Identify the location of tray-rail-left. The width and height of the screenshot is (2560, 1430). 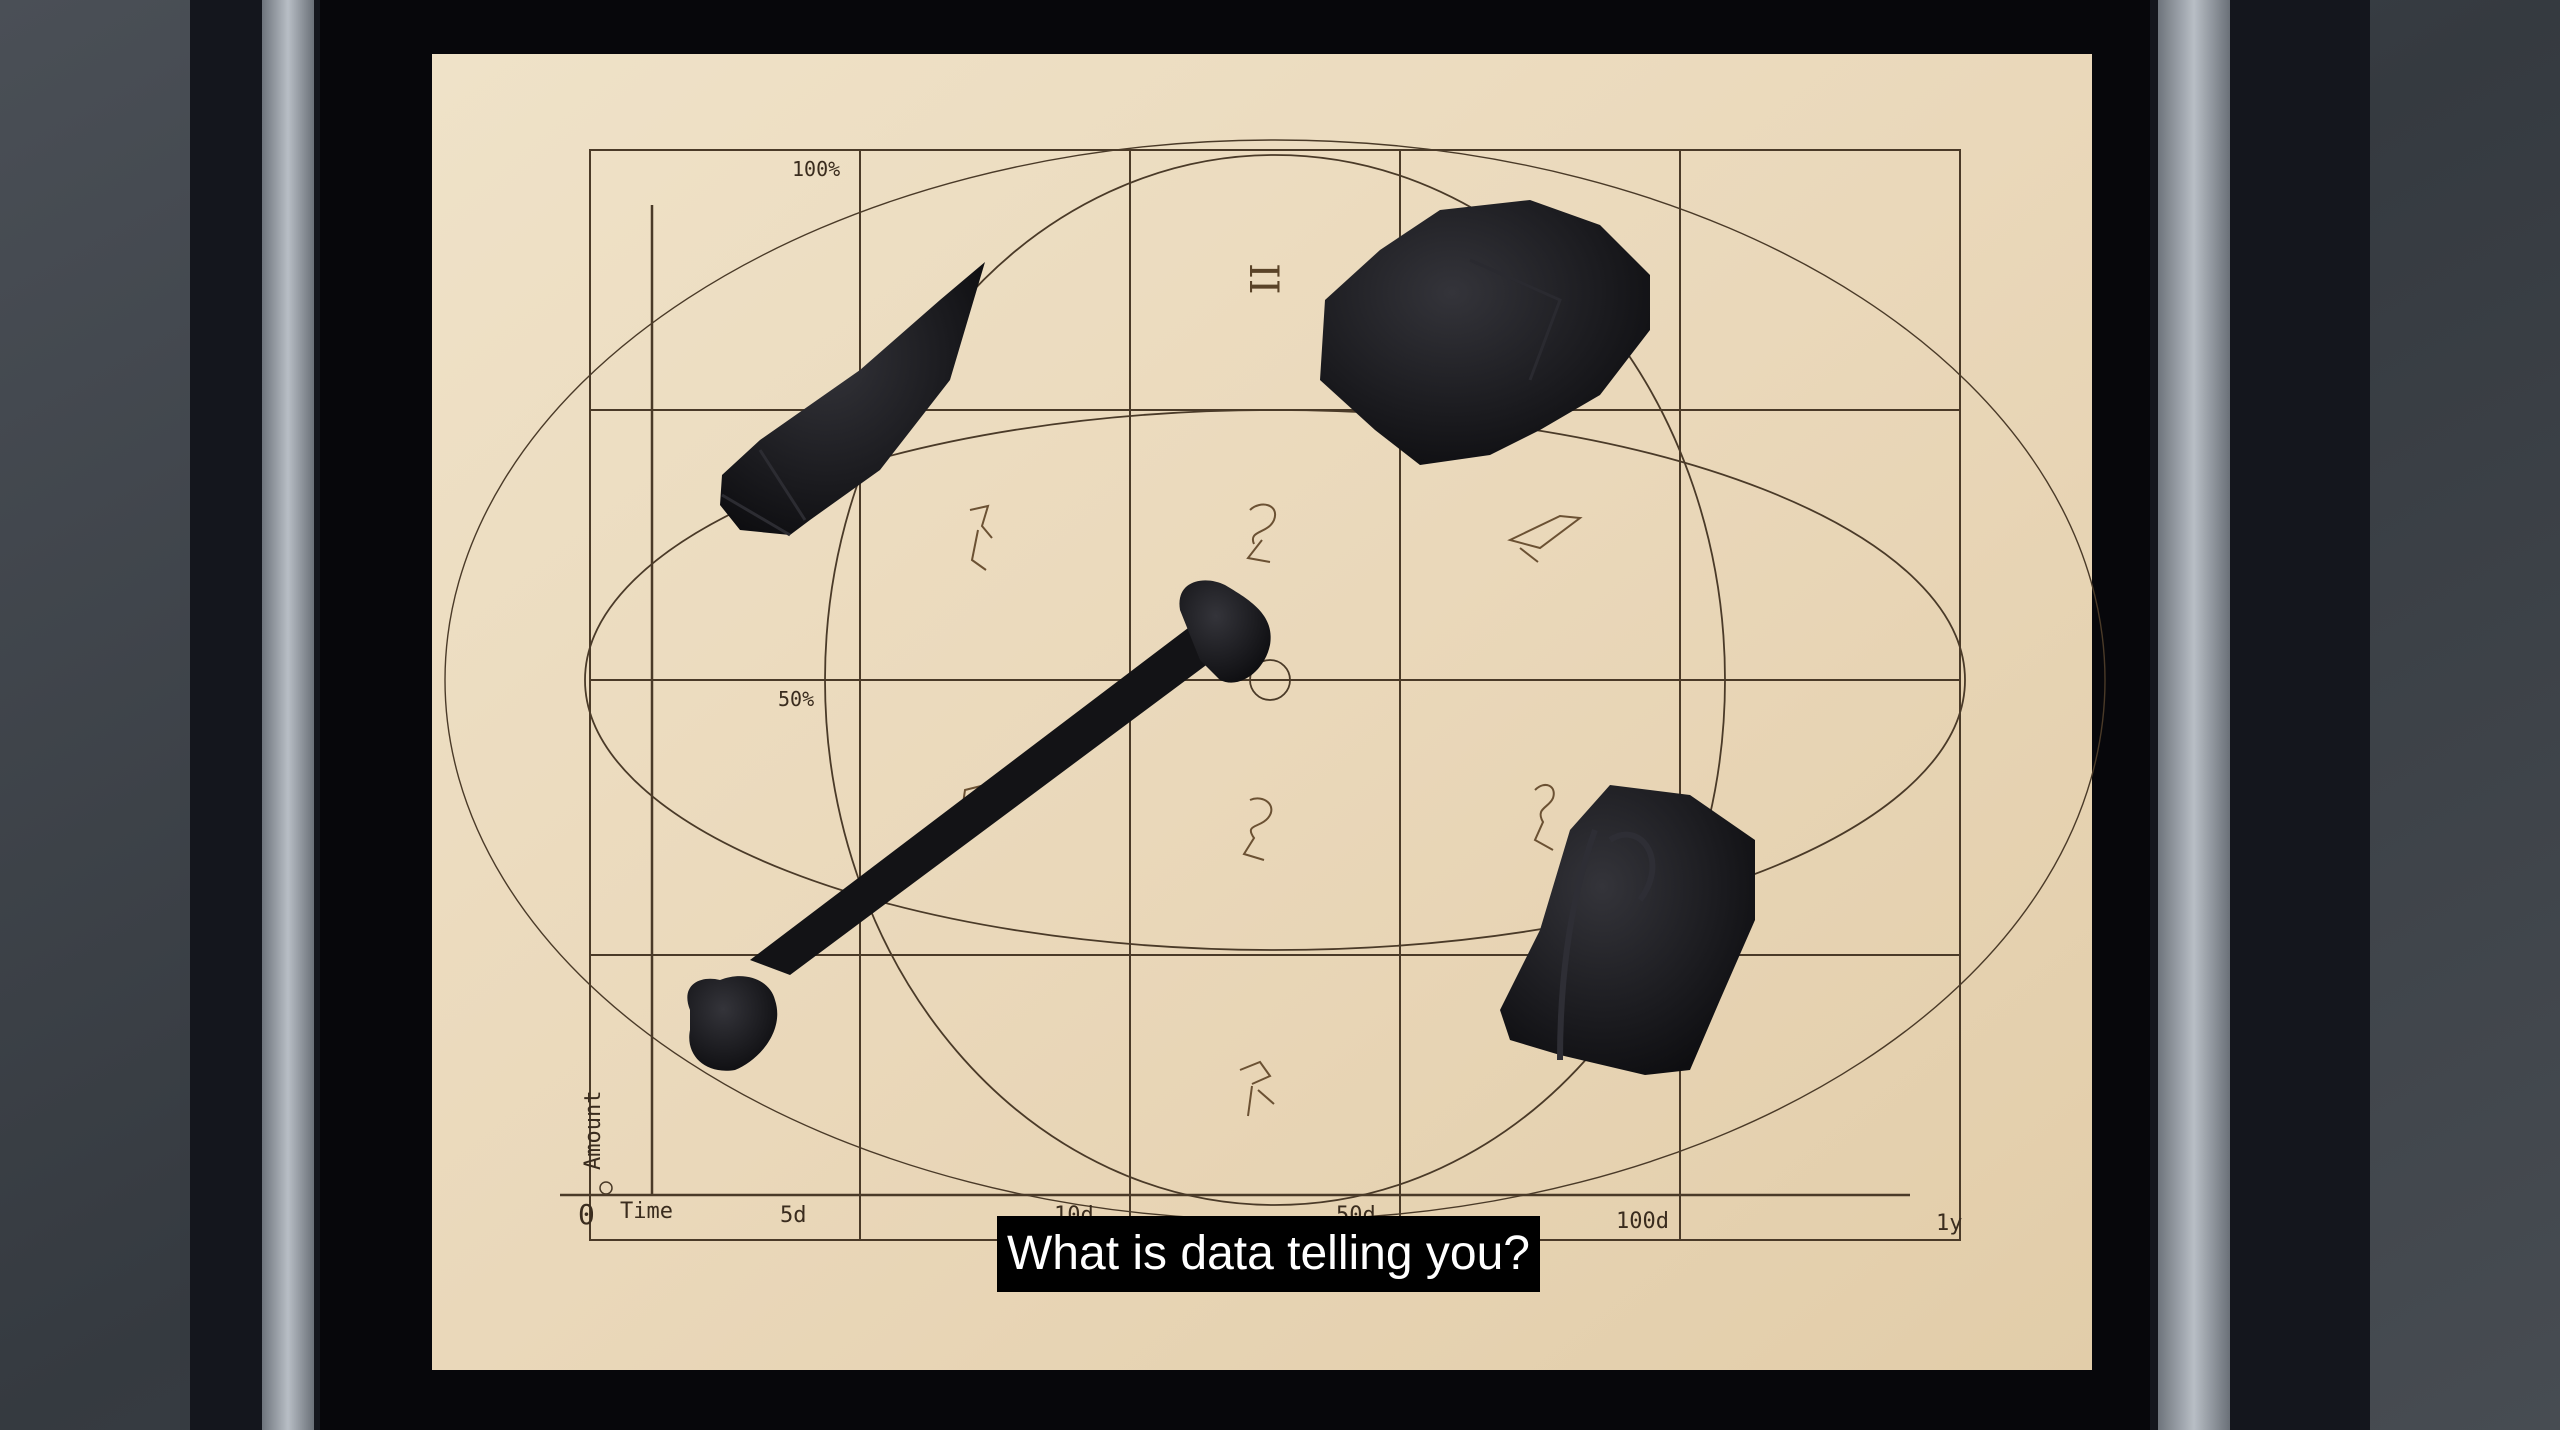
(288, 715).